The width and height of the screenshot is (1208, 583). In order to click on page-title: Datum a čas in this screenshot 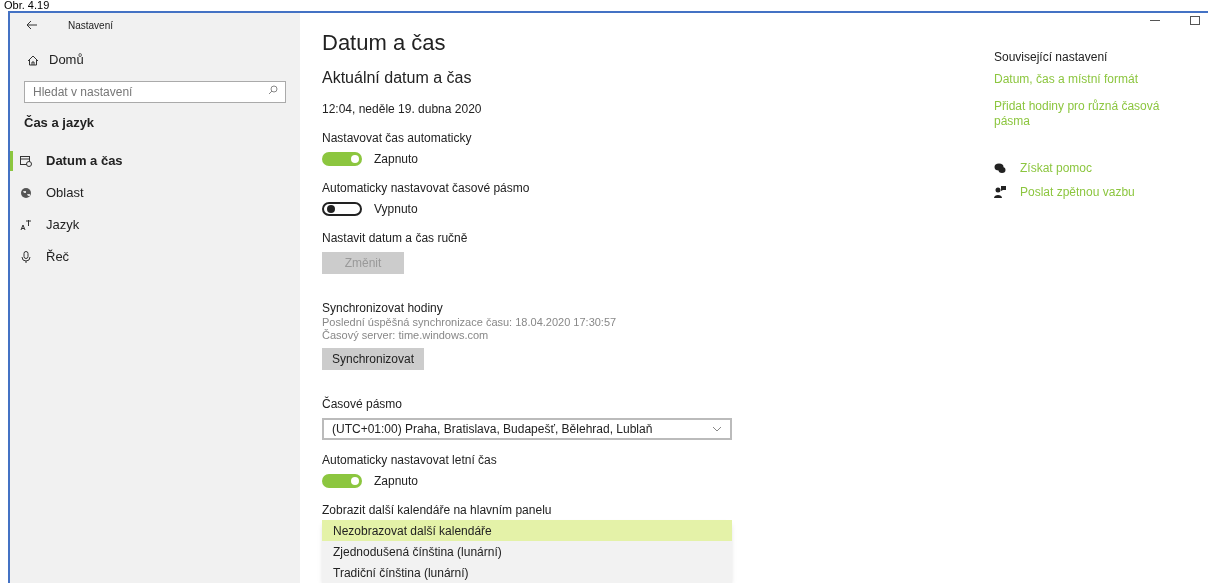, I will do `click(384, 43)`.